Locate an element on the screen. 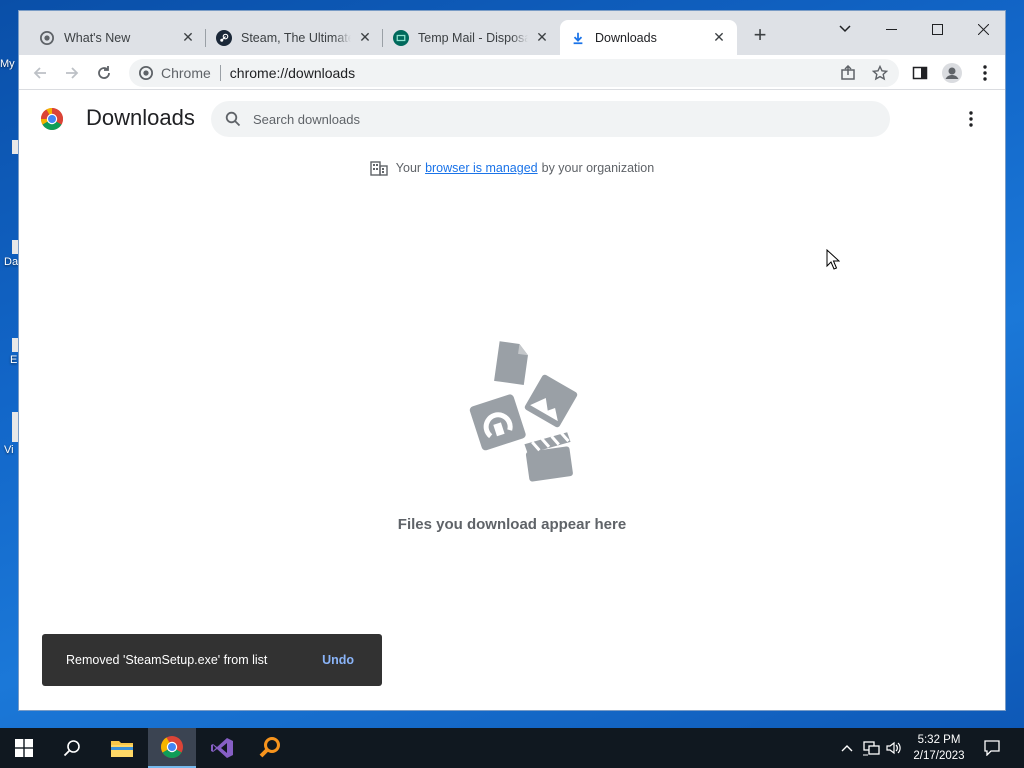  notification-icon is located at coordinates (992, 748).